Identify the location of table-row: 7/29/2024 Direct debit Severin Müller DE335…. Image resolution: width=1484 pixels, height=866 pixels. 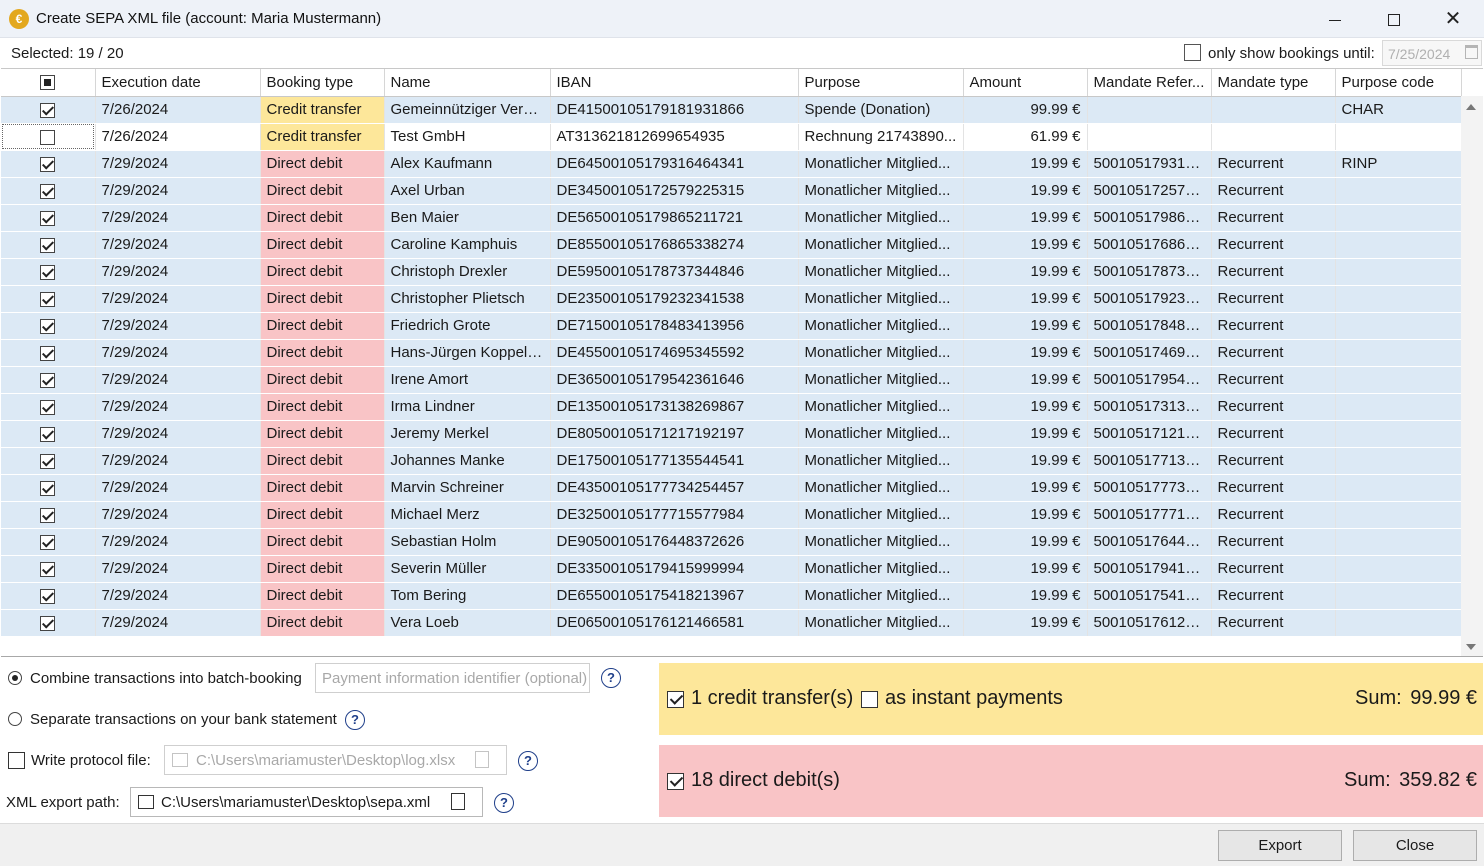
(731, 569).